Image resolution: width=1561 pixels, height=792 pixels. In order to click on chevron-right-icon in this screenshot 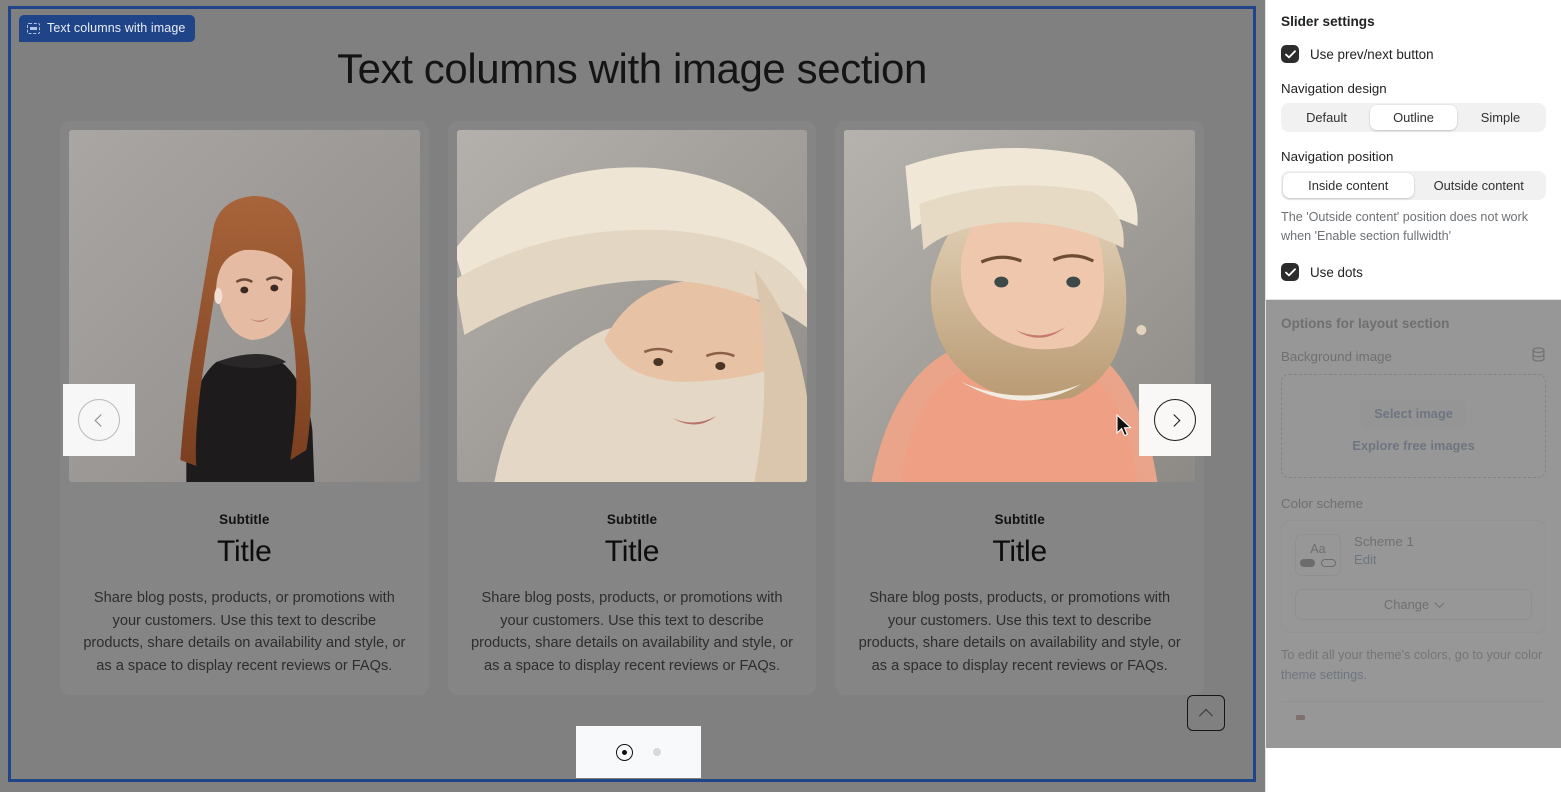, I will do `click(1175, 420)`.